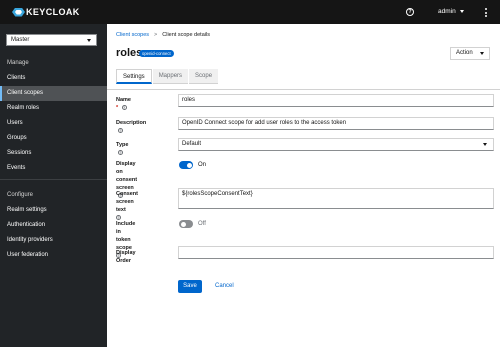 The width and height of the screenshot is (500, 347). What do you see at coordinates (53, 138) in the screenshot?
I see `sidebar-item-groups: Groups` at bounding box center [53, 138].